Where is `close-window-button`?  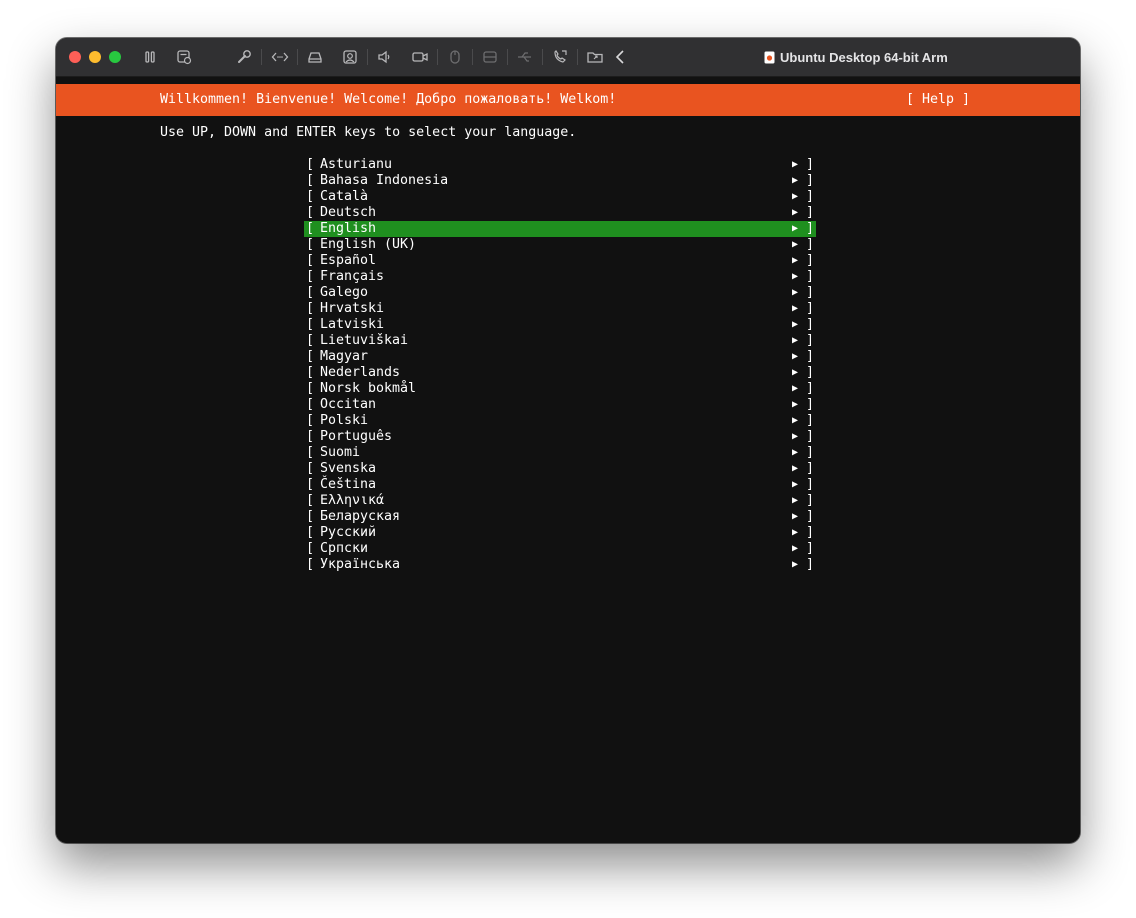
close-window-button is located at coordinates (75, 57).